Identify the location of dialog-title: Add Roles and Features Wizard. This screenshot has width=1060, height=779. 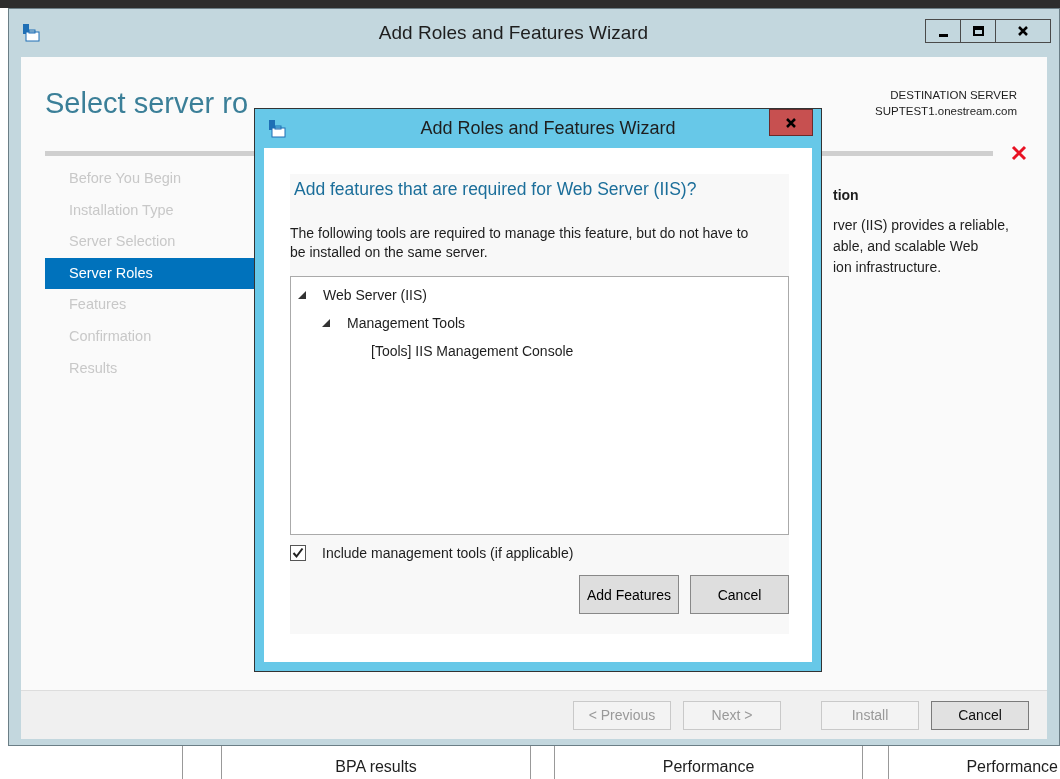
(548, 128).